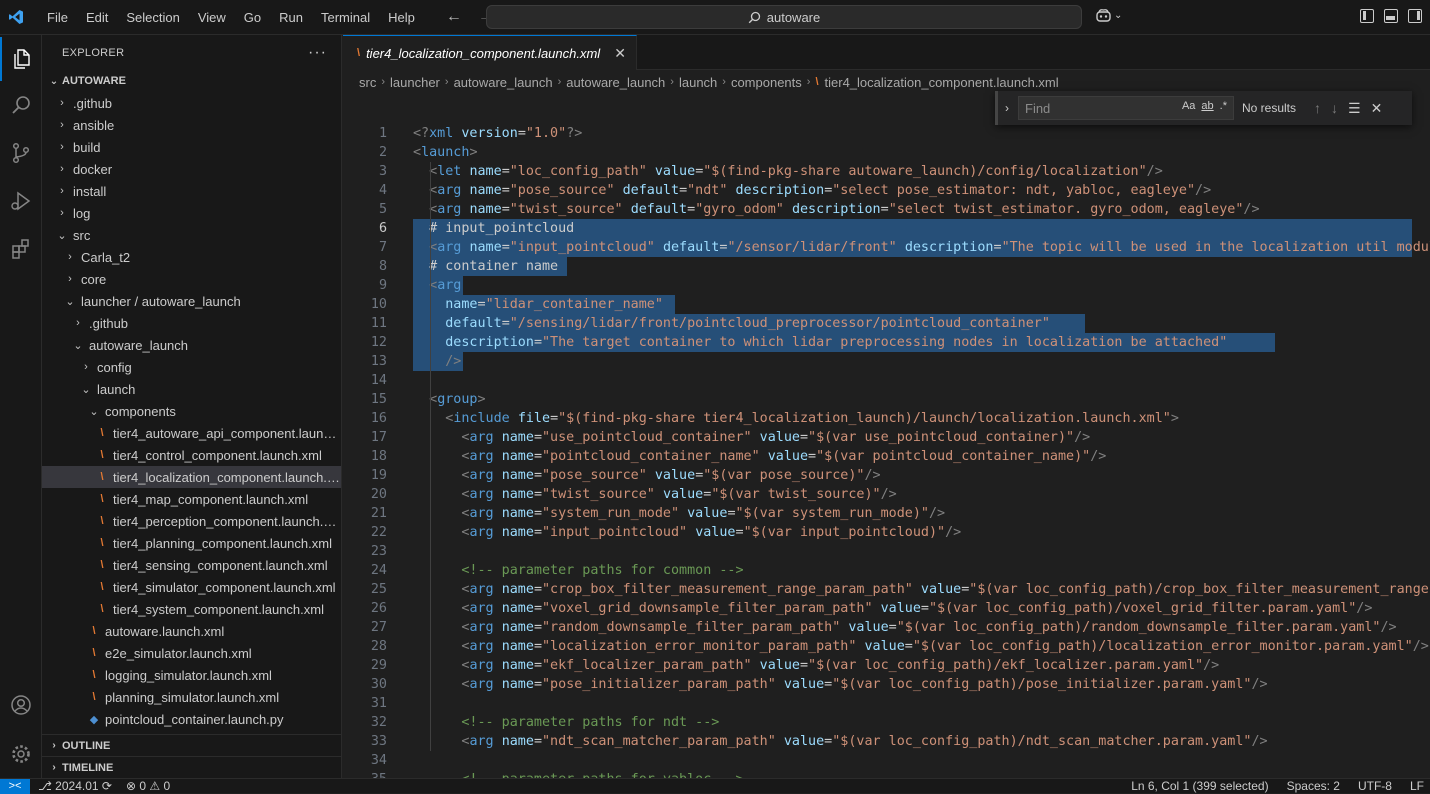  Describe the element at coordinates (1317, 108) in the screenshot. I see `previous-match-icon: ↑` at that location.